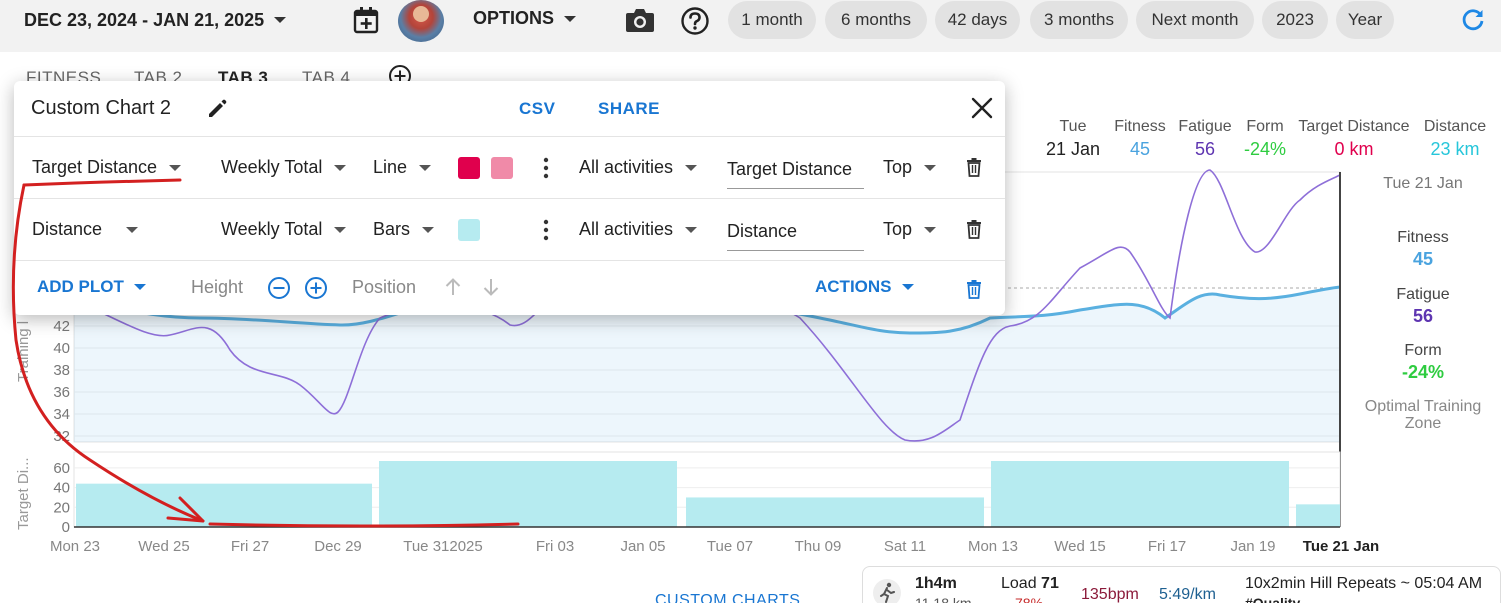 The image size is (1501, 603). I want to click on activity-tag: #Quality, so click(1273, 599).